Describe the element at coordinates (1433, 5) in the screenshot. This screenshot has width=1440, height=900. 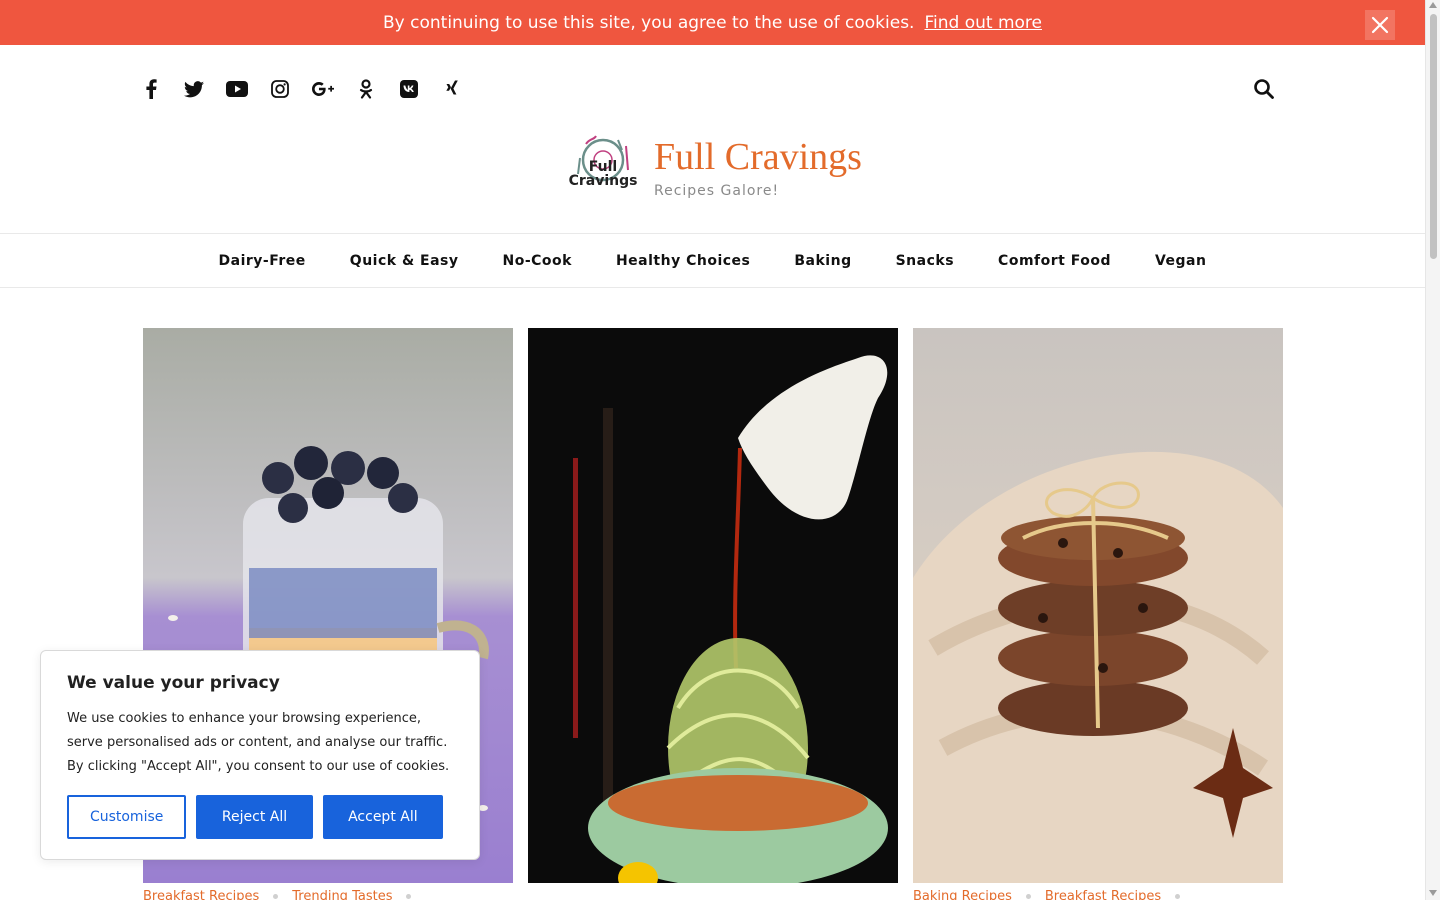
I see `scroll-up-arrow` at that location.